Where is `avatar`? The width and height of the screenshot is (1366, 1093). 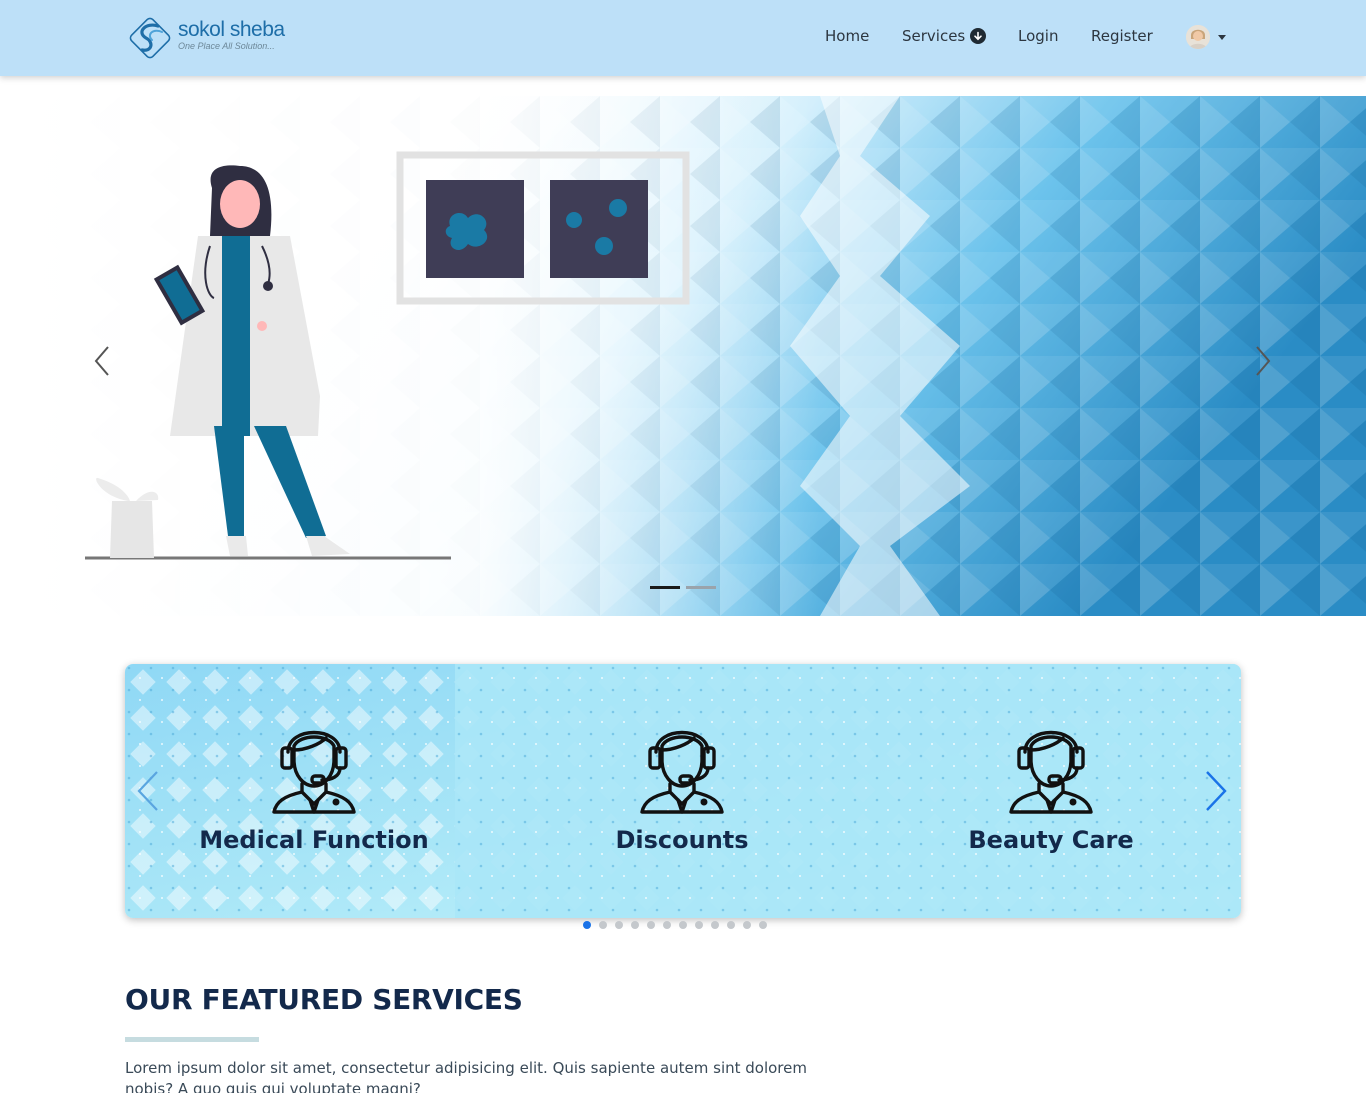
avatar is located at coordinates (1198, 37).